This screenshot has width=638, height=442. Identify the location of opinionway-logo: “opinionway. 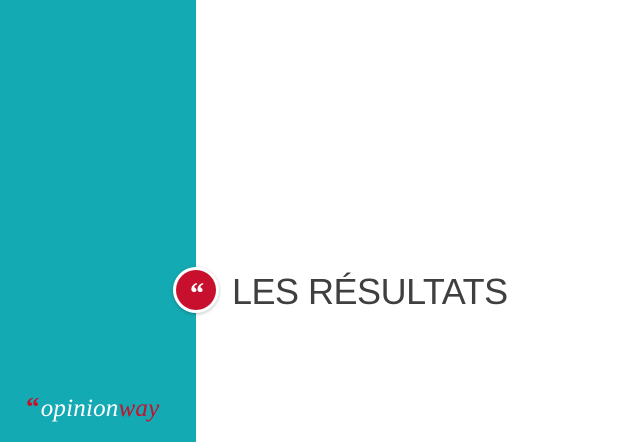
(92, 408).